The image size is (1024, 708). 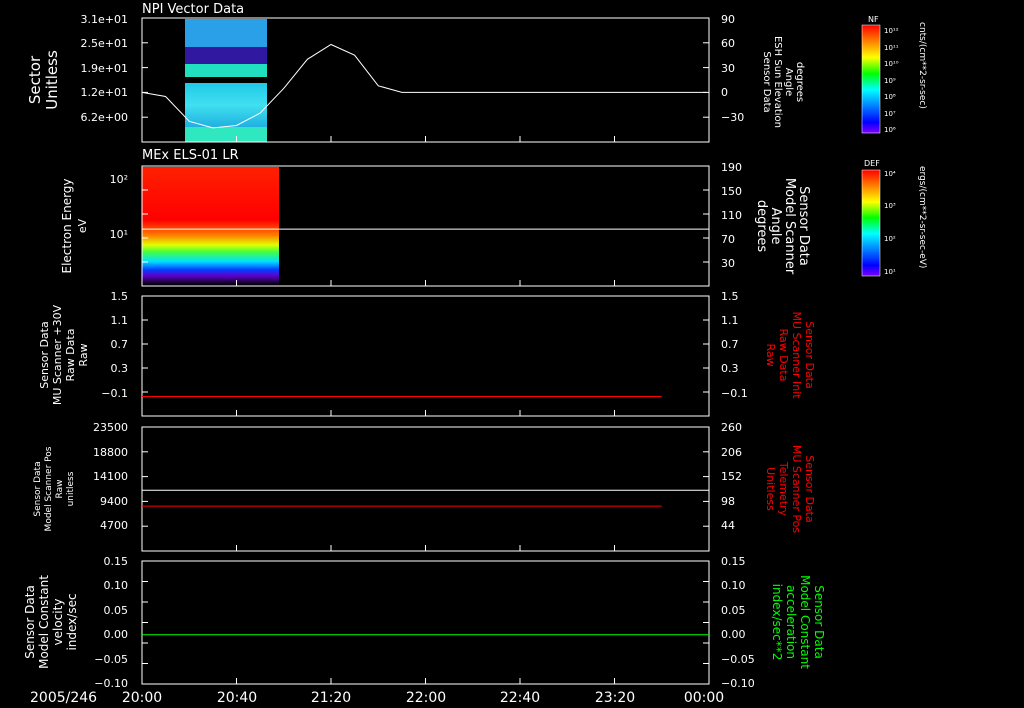 I want to click on const-ytick-left: 0.10, so click(x=116, y=585).